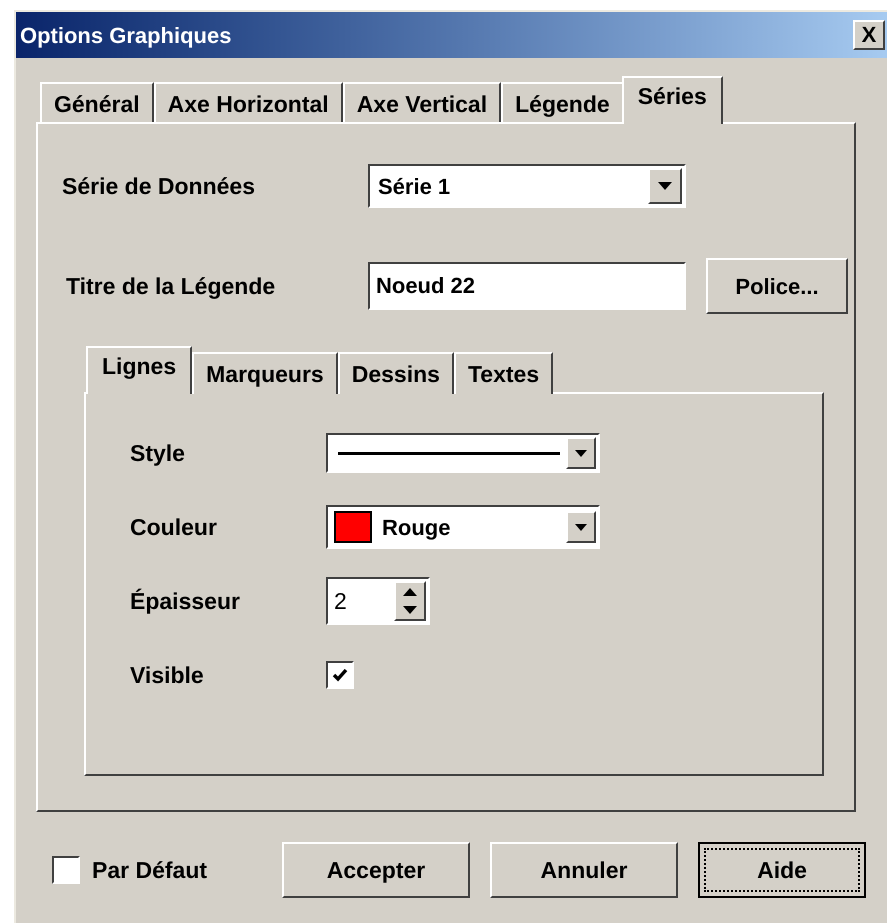 The height and width of the screenshot is (923, 887). Describe the element at coordinates (584, 870) in the screenshot. I see `dialog-button: Annuler` at that location.